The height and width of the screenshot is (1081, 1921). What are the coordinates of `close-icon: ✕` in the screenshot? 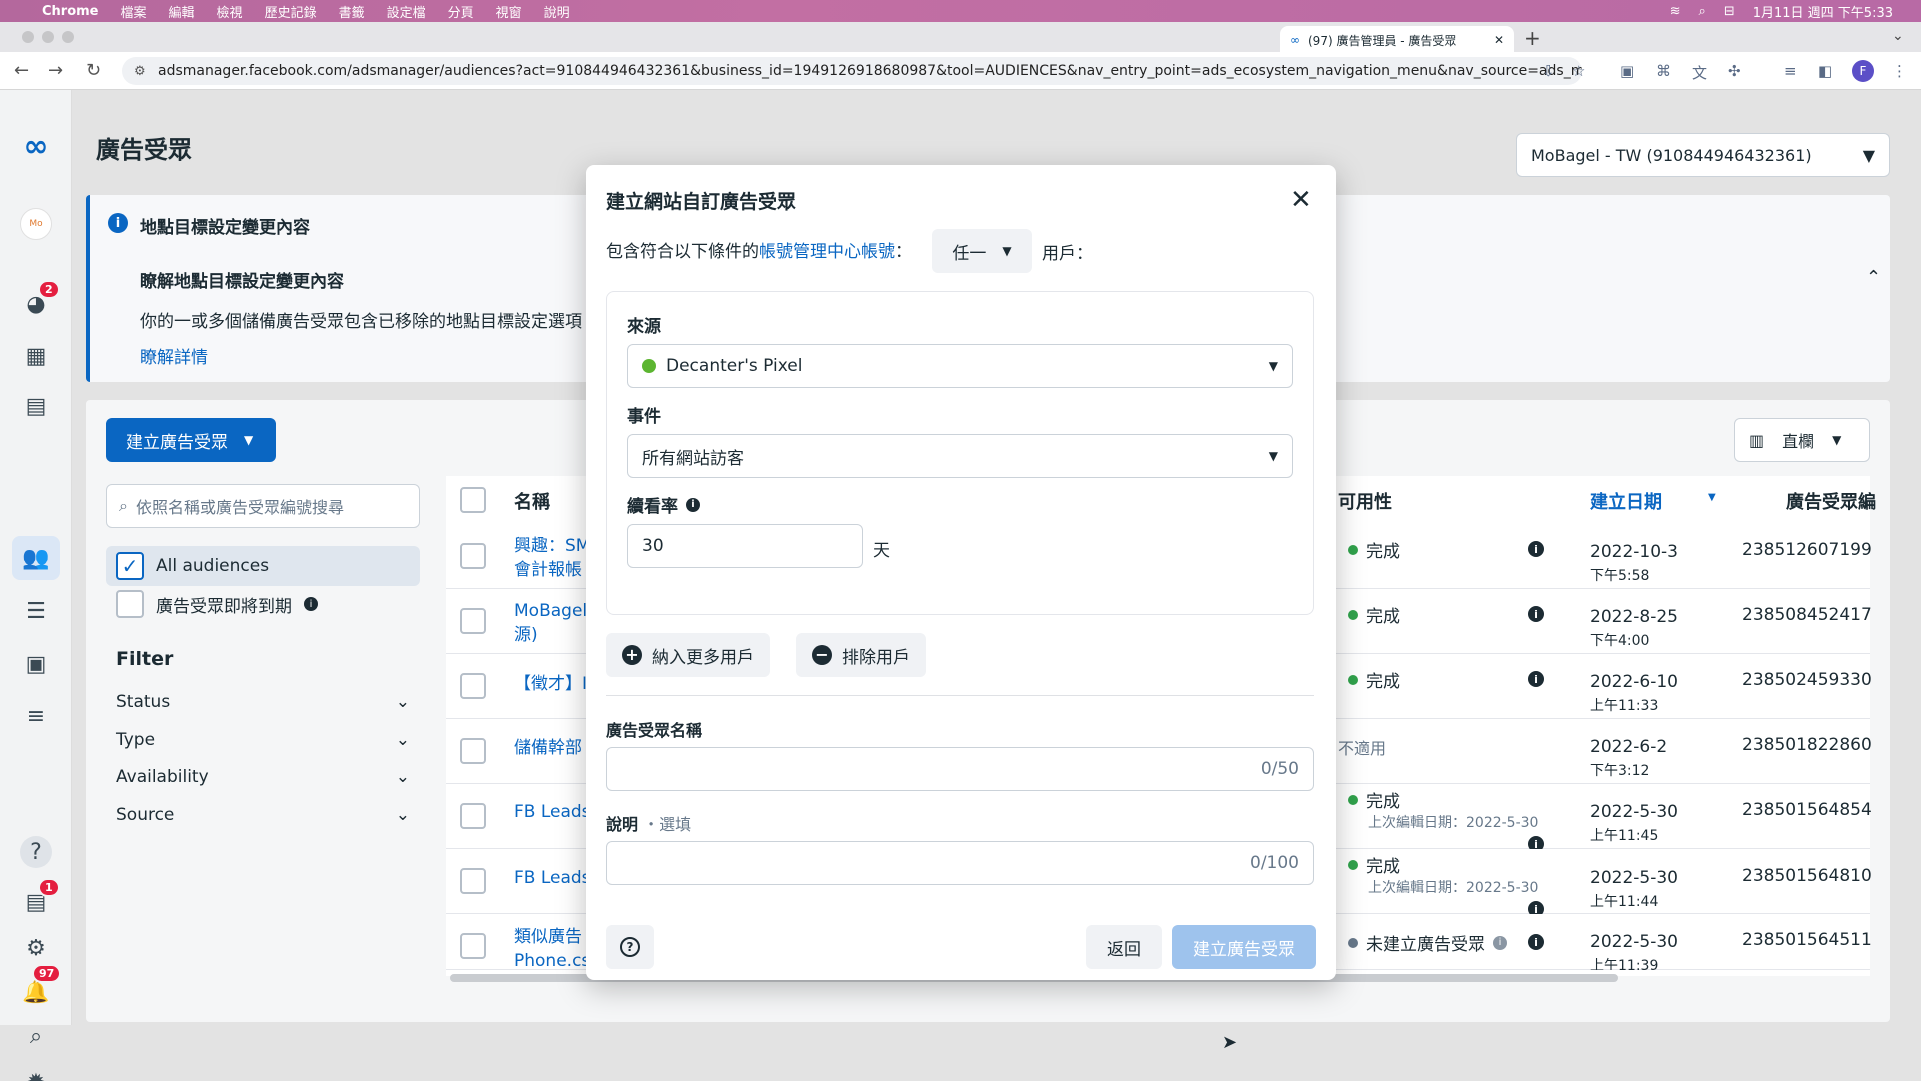 It's located at (1301, 200).